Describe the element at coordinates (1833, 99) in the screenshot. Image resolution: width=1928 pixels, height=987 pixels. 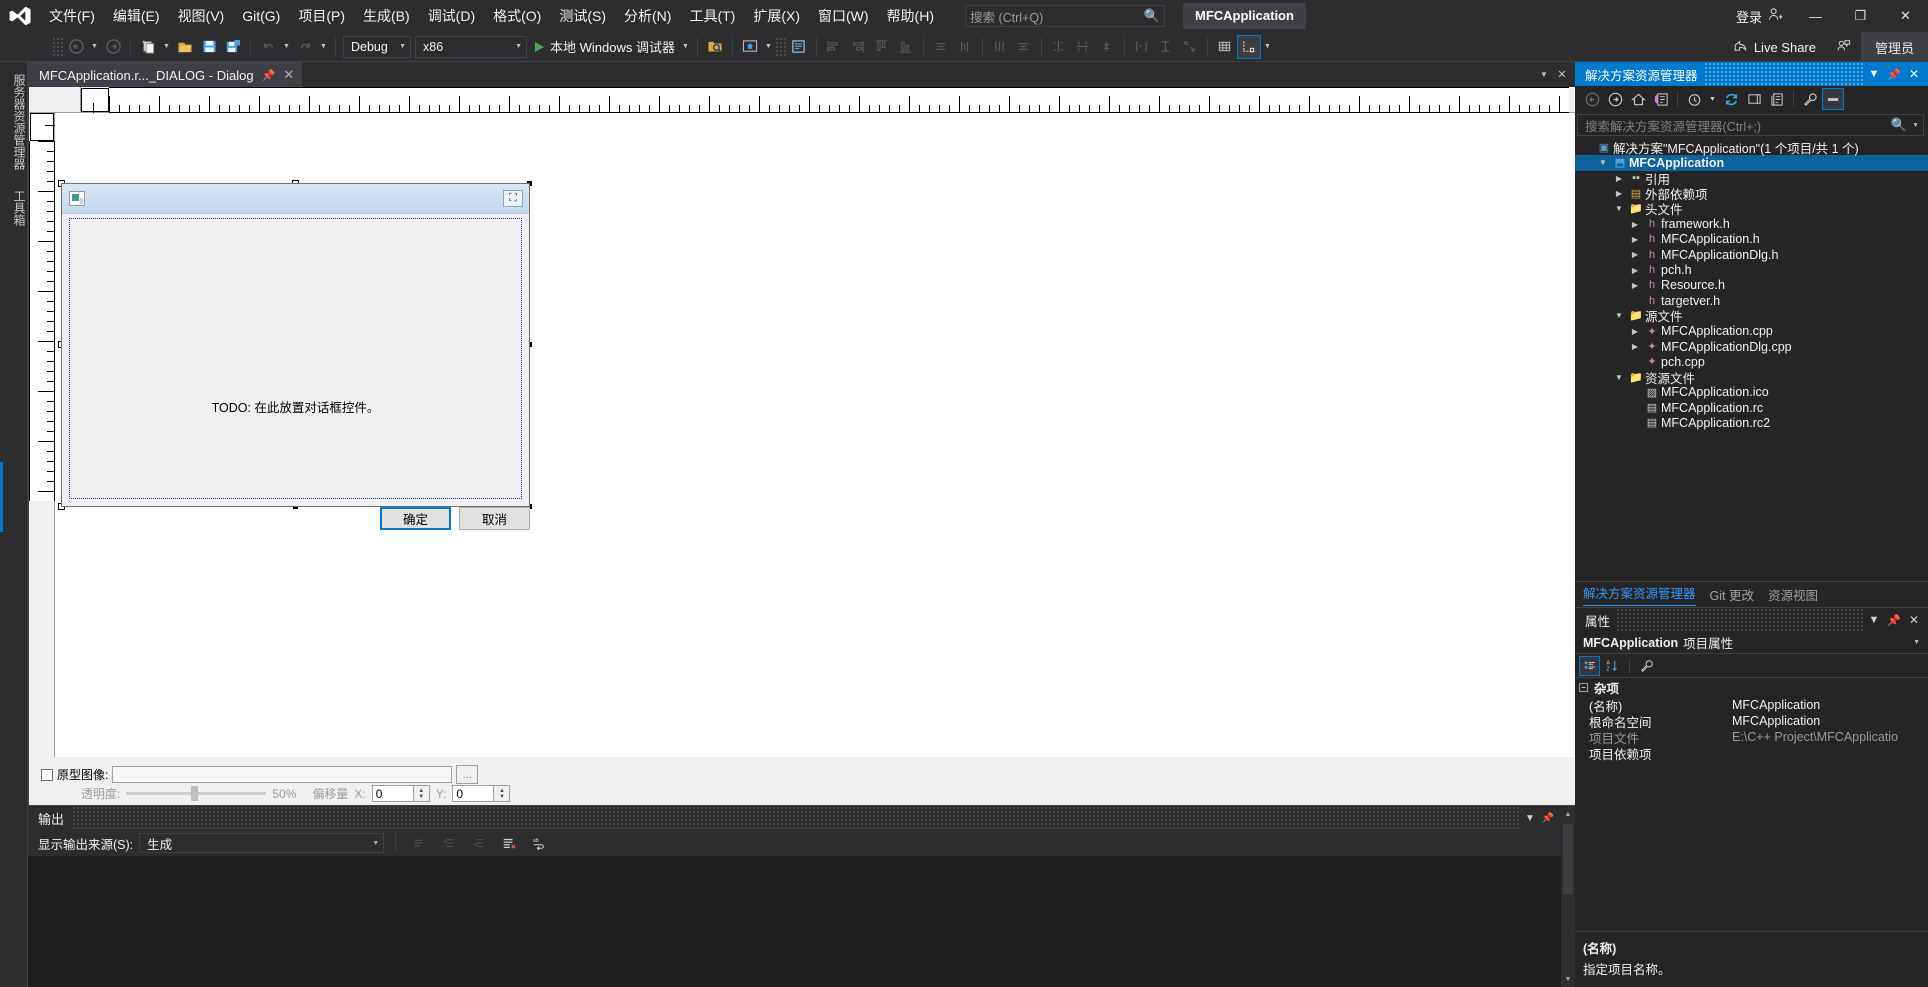
I see `preview-selected-items-icon` at that location.